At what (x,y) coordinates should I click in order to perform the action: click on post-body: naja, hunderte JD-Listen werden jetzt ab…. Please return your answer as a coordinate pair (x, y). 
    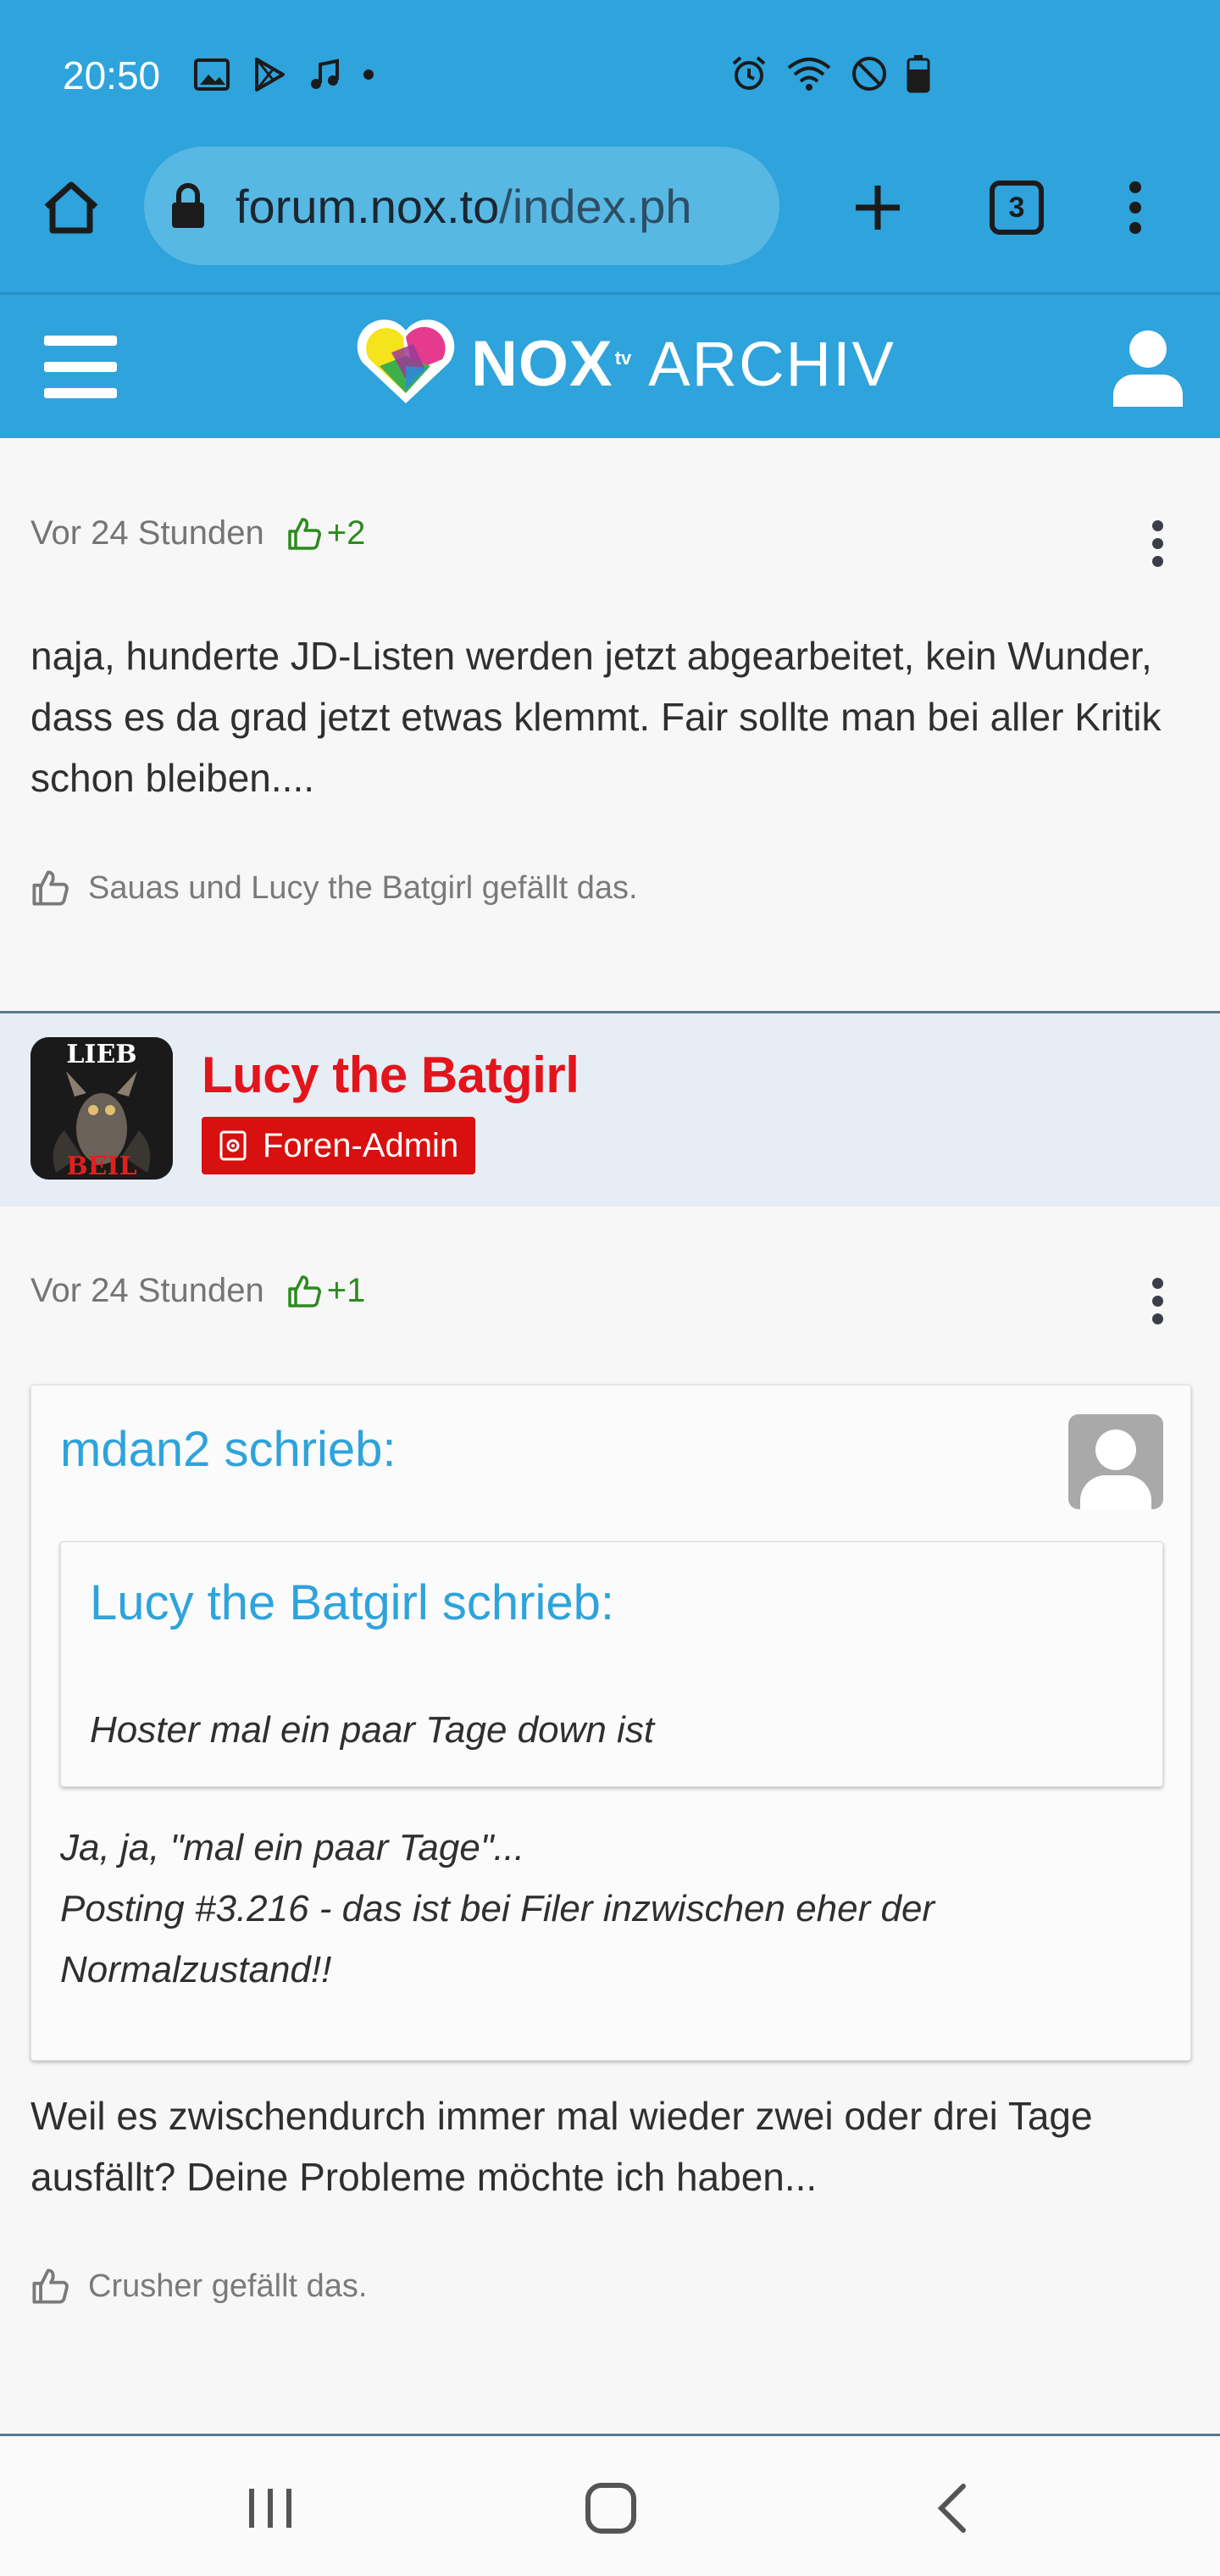
    Looking at the image, I should click on (596, 717).